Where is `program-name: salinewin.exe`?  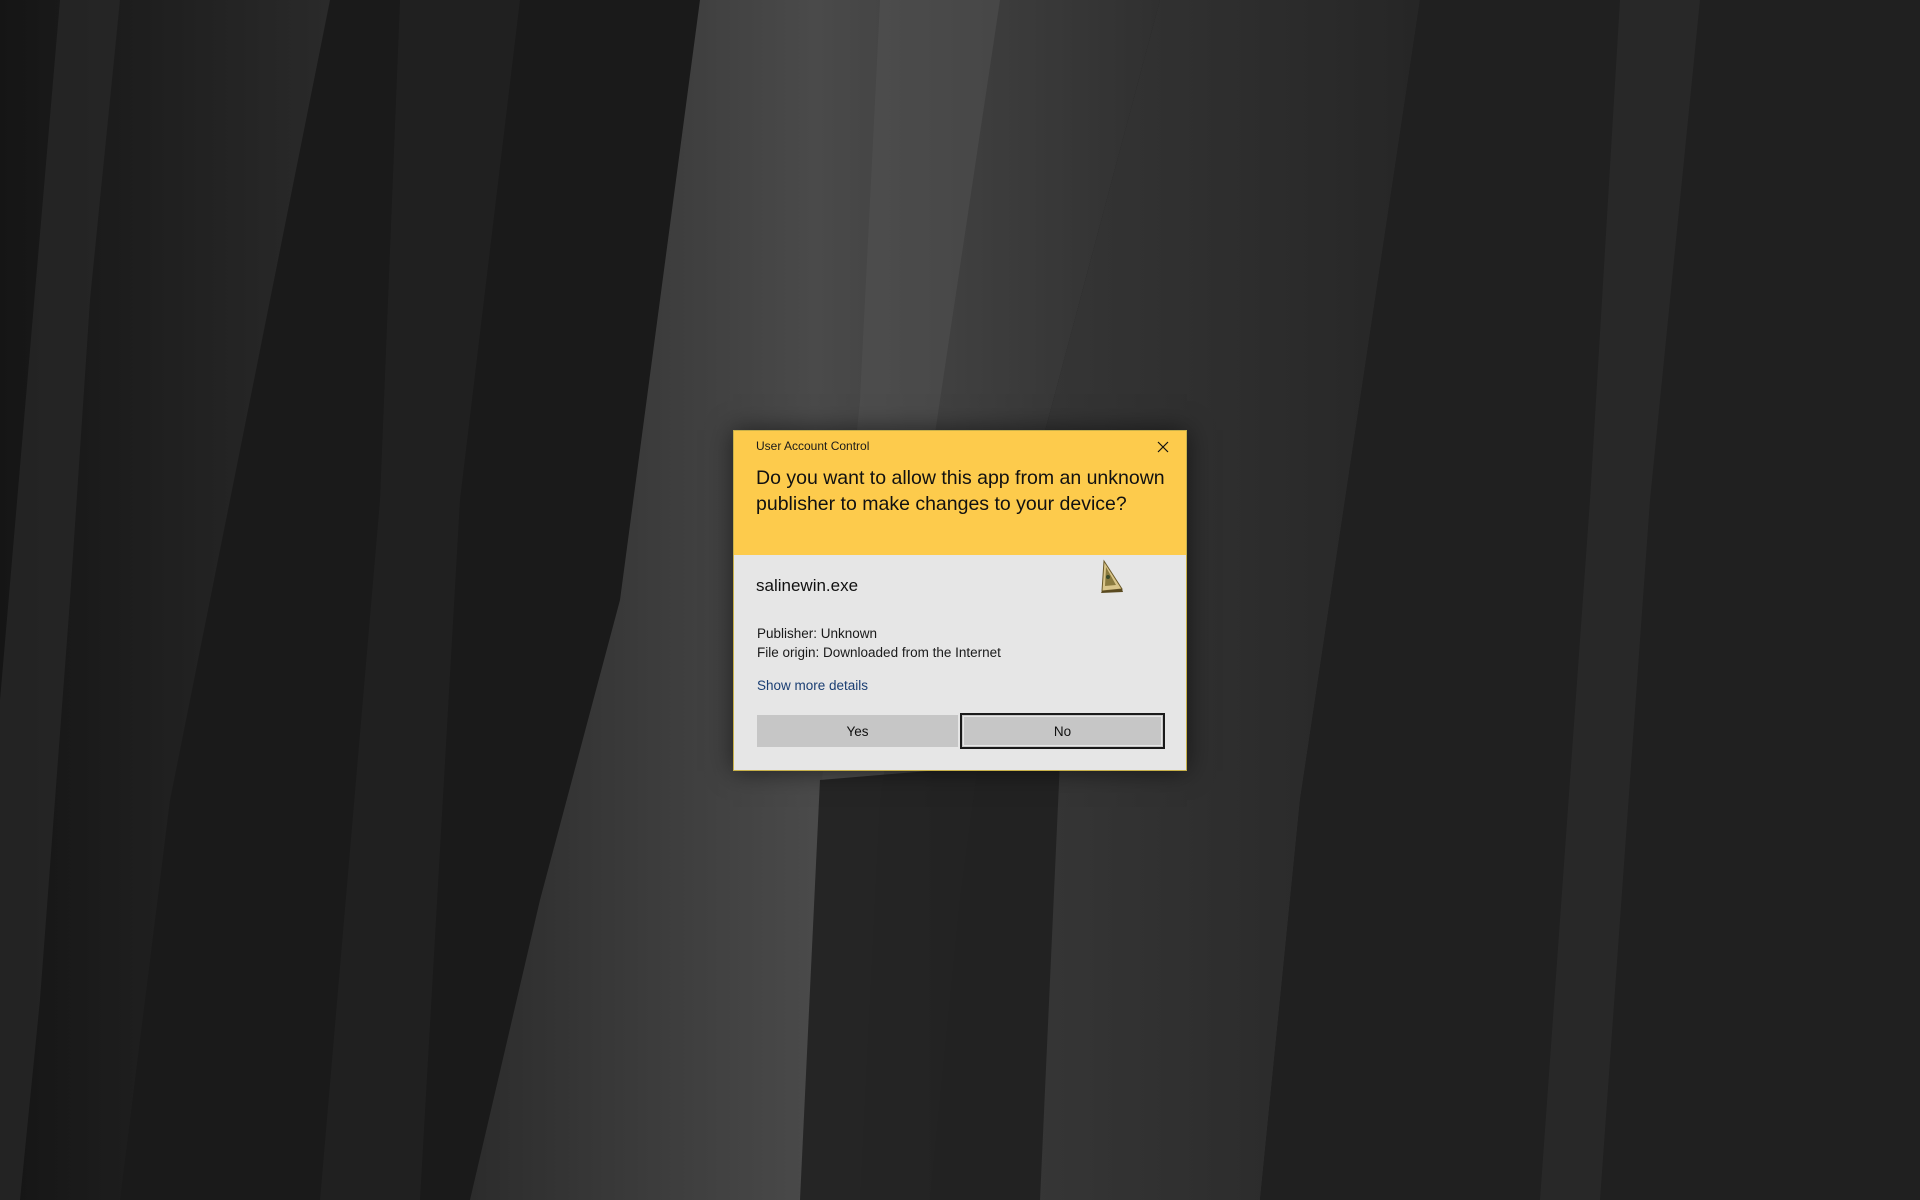 program-name: salinewin.exe is located at coordinates (807, 585).